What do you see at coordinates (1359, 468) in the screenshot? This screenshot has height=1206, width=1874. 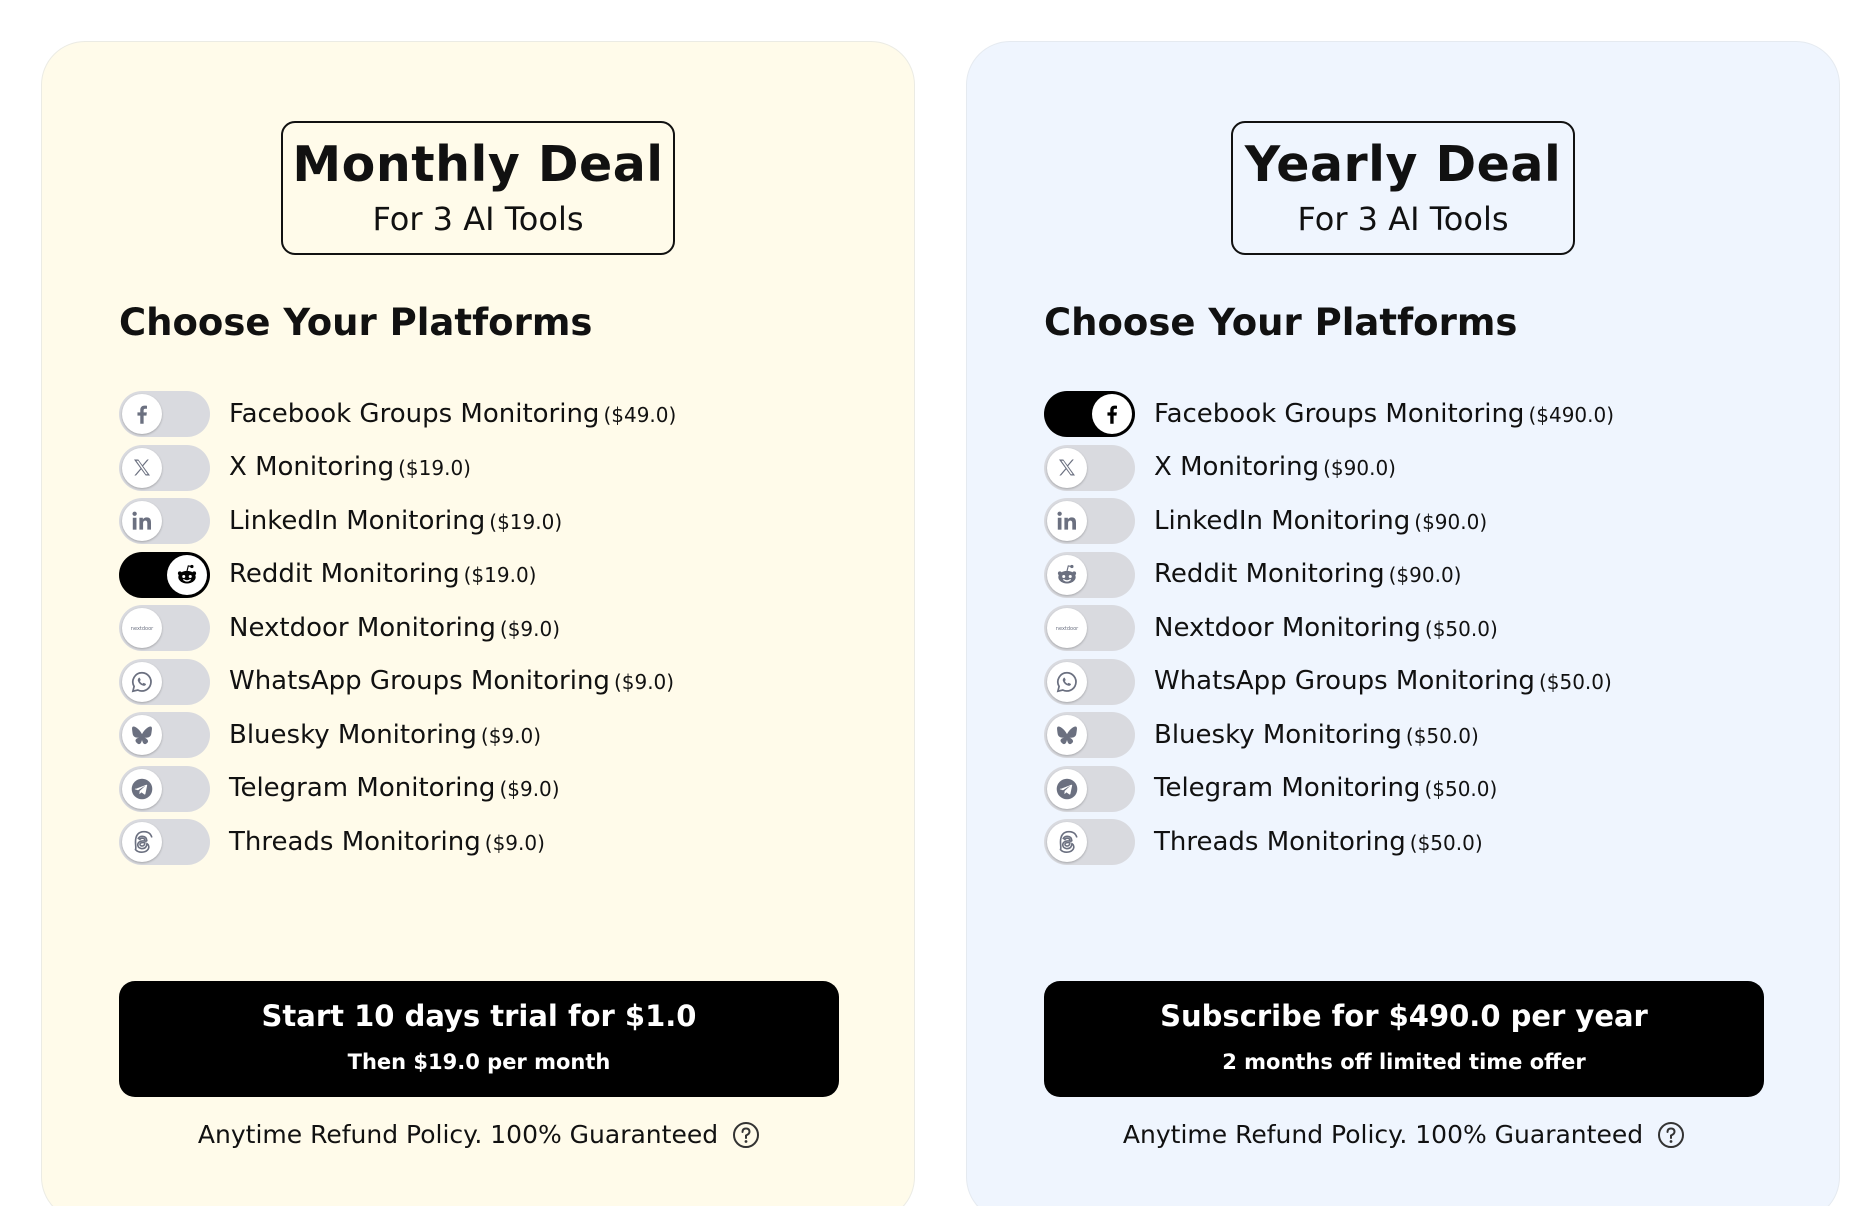 I see `platform-price: ($90.0)` at bounding box center [1359, 468].